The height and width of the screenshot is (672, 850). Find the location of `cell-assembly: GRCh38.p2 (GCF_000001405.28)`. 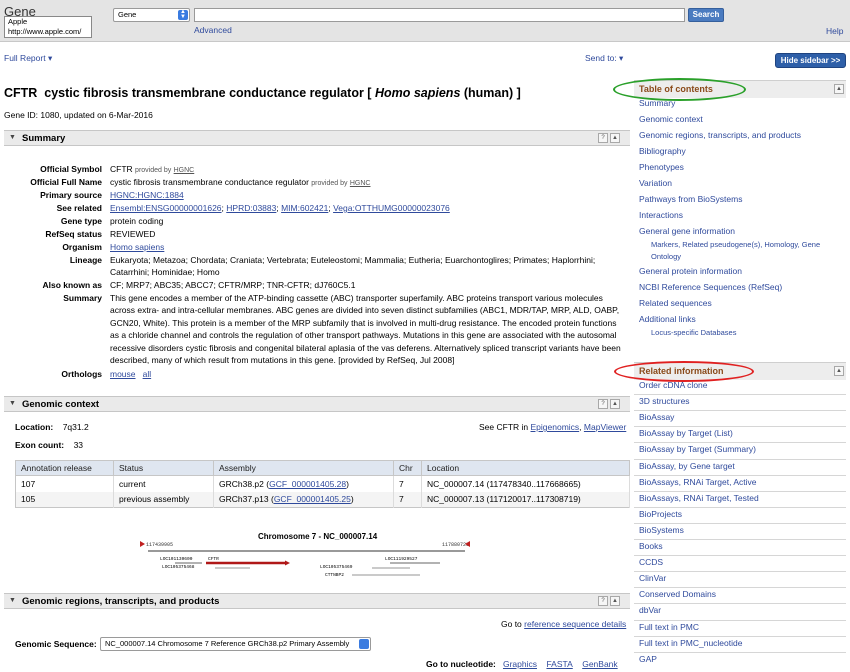

cell-assembly: GRCh38.p2 (GCF_000001405.28) is located at coordinates (303, 483).